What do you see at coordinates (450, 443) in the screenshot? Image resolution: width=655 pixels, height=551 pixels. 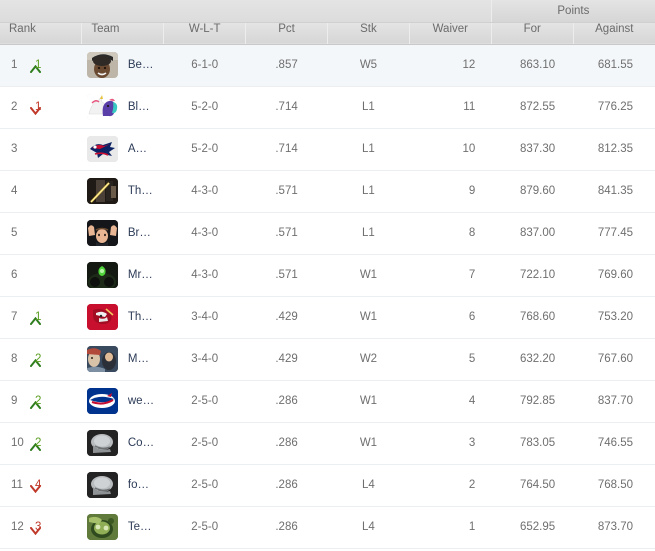 I see `cell-waiver: 3` at bounding box center [450, 443].